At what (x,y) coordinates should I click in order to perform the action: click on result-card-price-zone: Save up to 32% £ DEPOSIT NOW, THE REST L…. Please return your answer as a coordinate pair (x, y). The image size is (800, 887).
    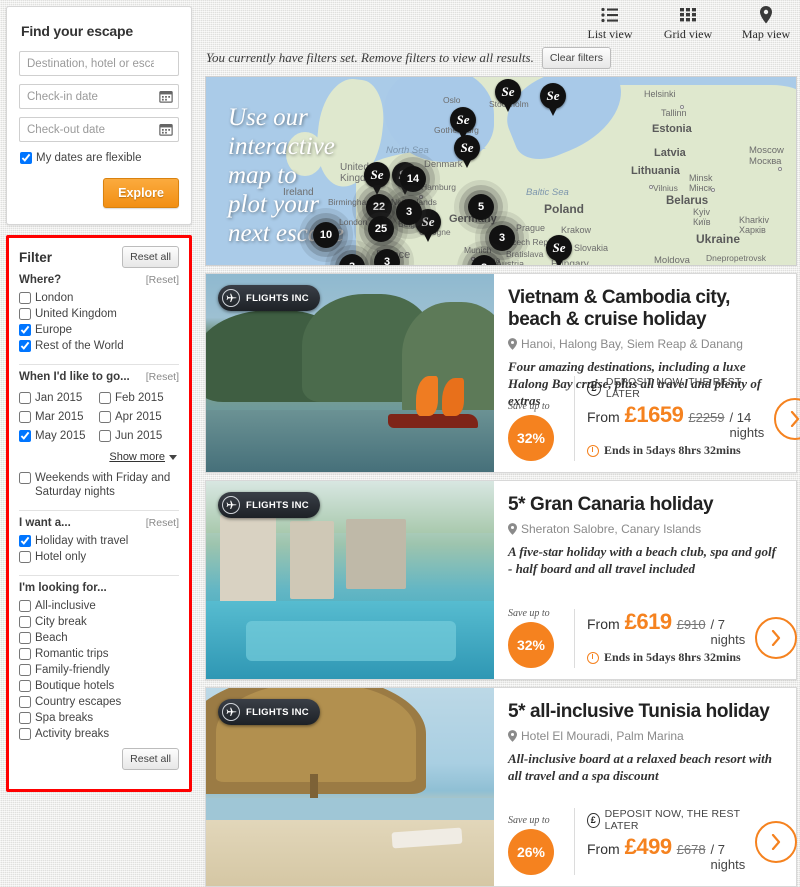
    Looking at the image, I should click on (654, 418).